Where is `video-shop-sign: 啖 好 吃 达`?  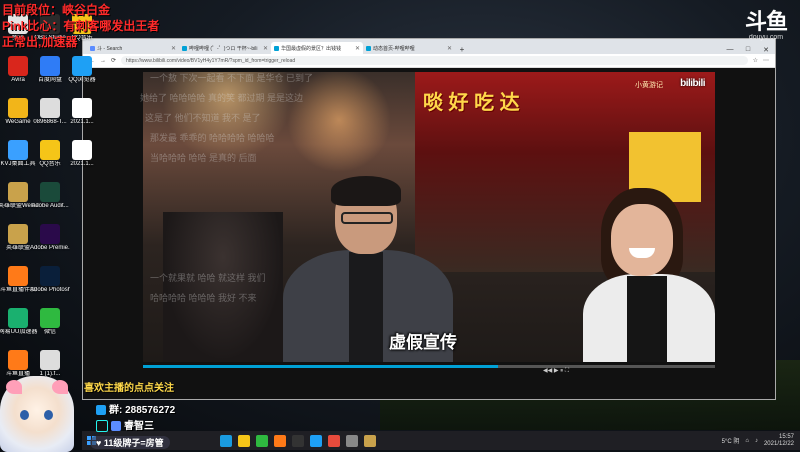 video-shop-sign: 啖 好 吃 达 is located at coordinates (471, 103).